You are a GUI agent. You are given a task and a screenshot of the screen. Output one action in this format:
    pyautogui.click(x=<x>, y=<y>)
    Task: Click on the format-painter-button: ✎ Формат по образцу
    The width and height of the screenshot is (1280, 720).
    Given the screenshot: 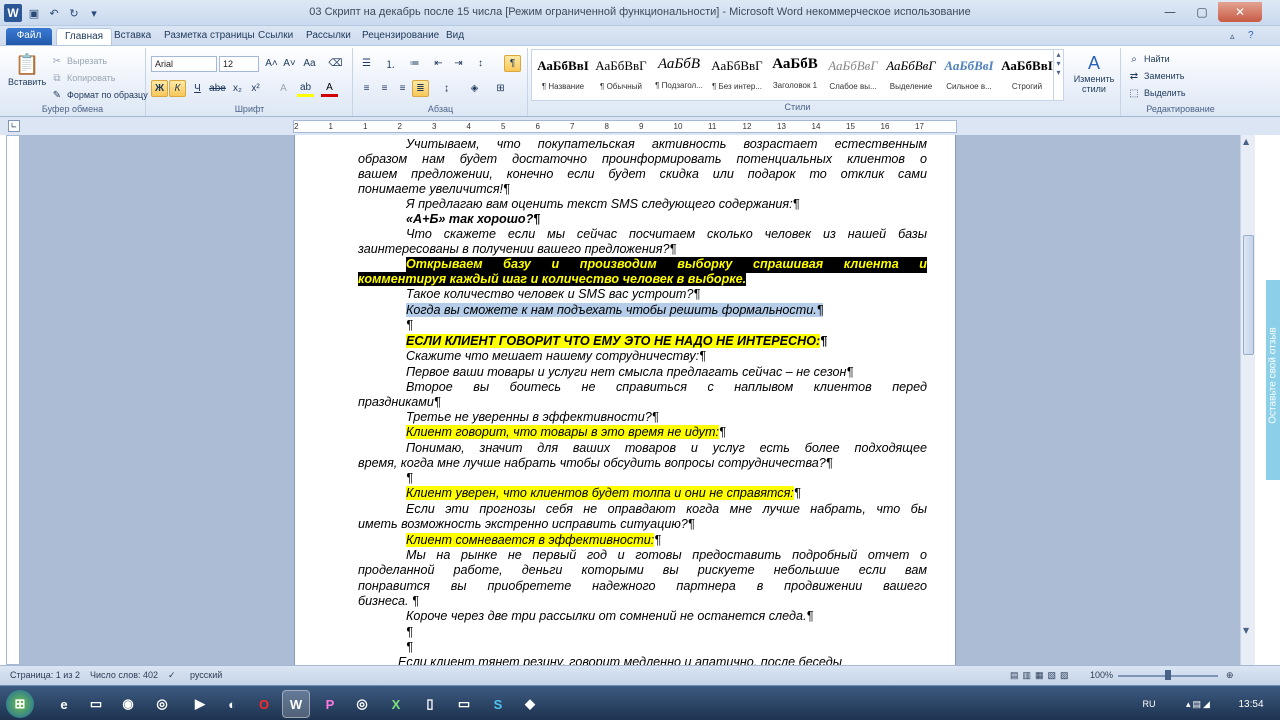 What is the action you would take?
    pyautogui.click(x=99, y=95)
    